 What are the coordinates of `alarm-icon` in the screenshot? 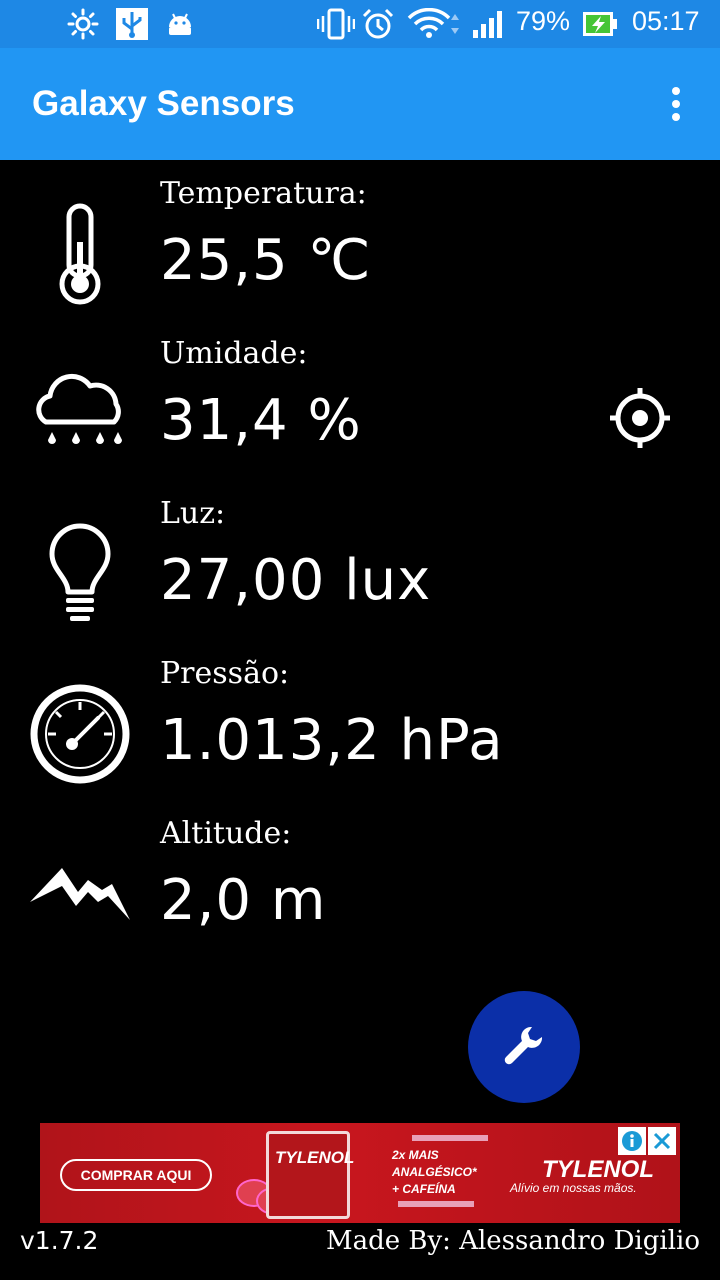 It's located at (378, 24).